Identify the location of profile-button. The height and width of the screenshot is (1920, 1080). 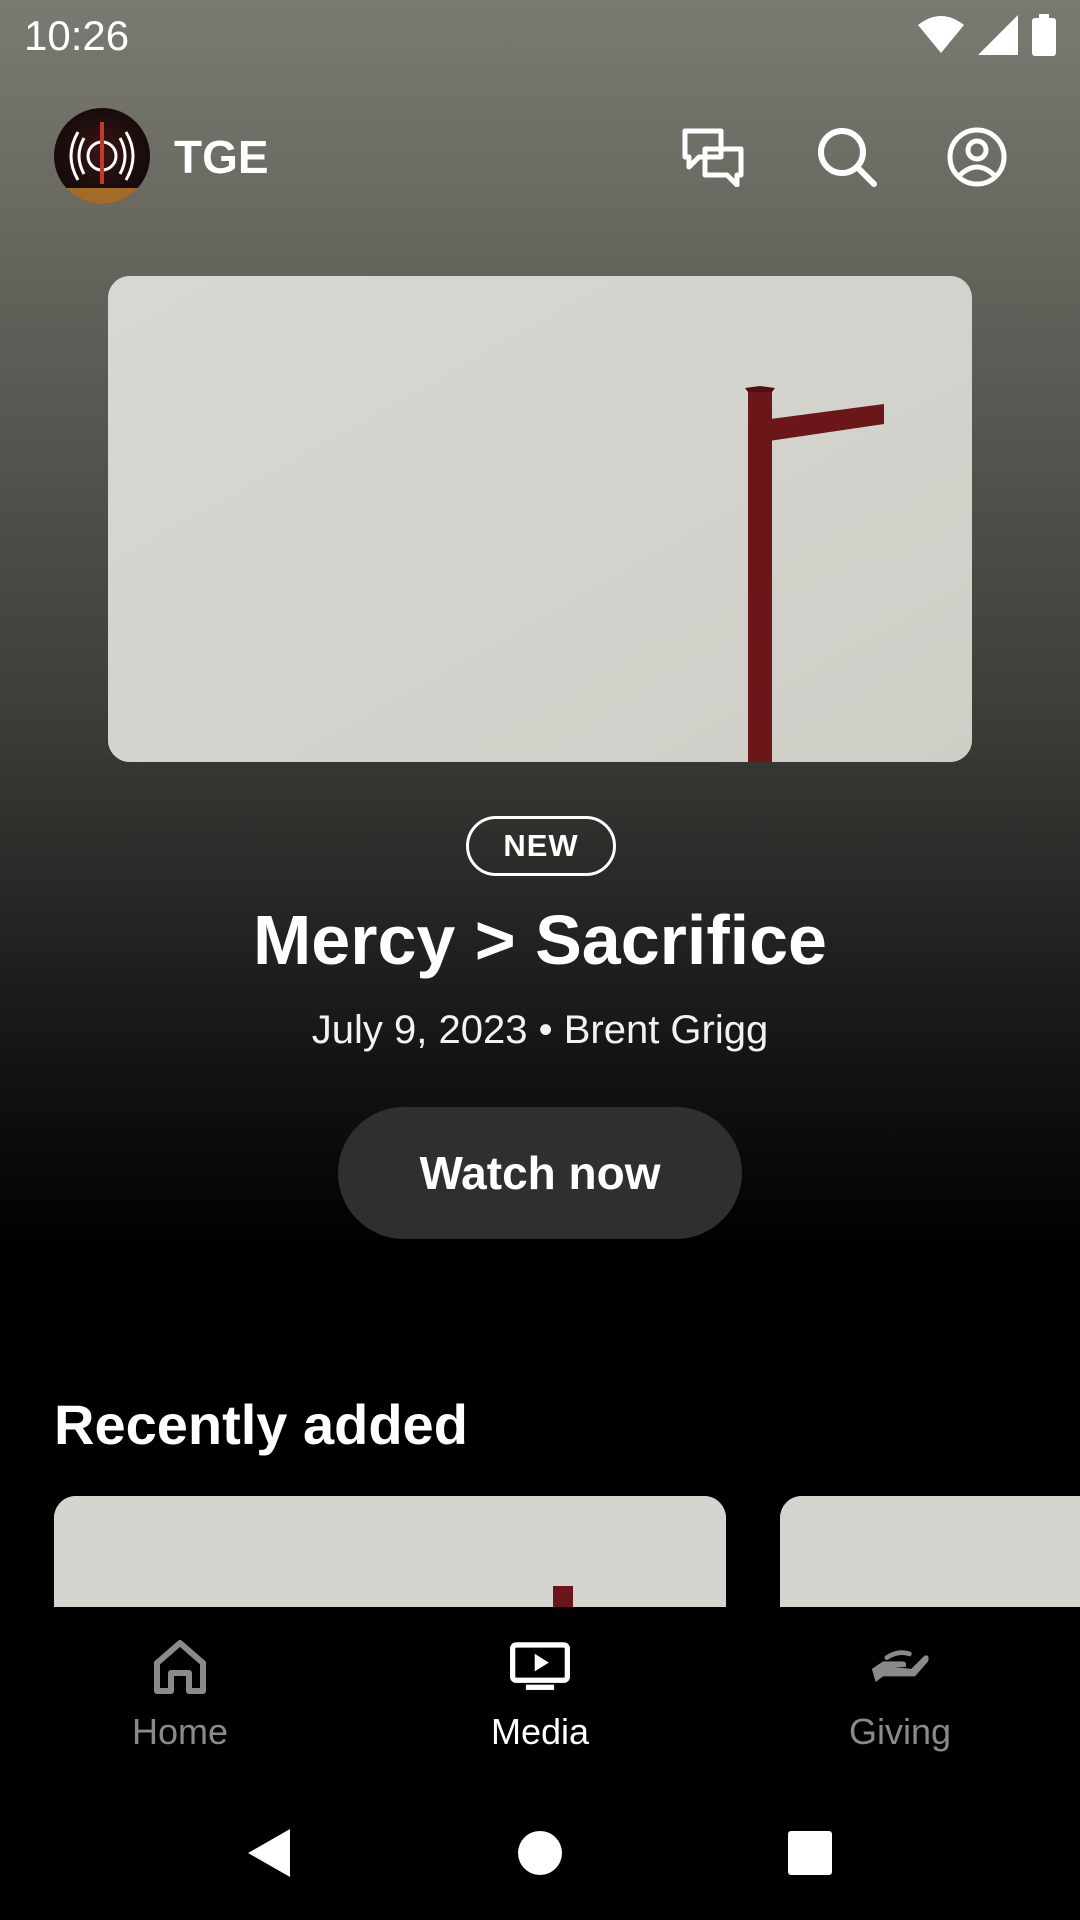
(977, 157).